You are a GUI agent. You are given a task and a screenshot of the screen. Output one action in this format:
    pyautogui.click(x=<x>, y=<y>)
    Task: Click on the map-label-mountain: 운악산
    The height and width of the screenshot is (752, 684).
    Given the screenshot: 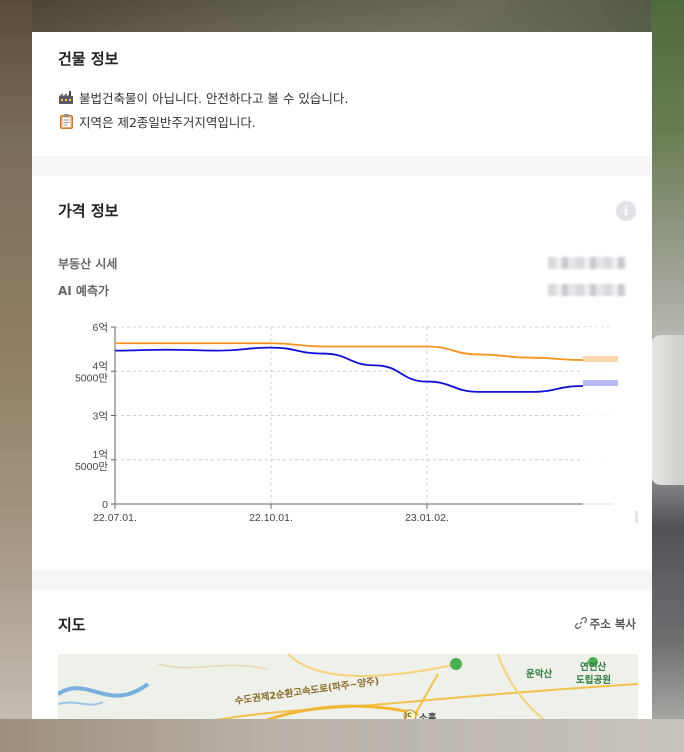 What is the action you would take?
    pyautogui.click(x=539, y=674)
    